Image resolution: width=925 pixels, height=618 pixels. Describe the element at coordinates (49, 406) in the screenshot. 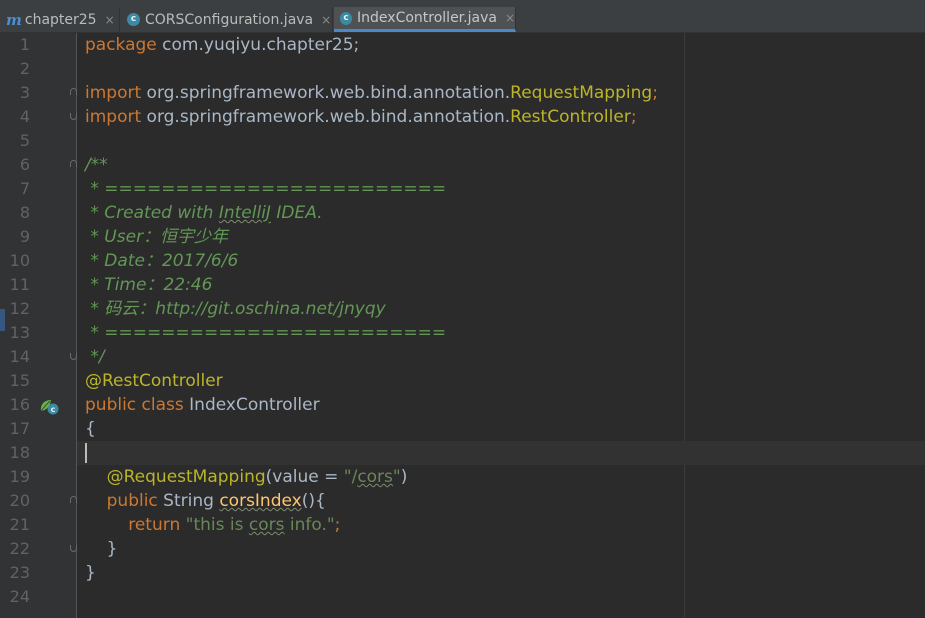

I see `spring-bean-icon: c` at that location.